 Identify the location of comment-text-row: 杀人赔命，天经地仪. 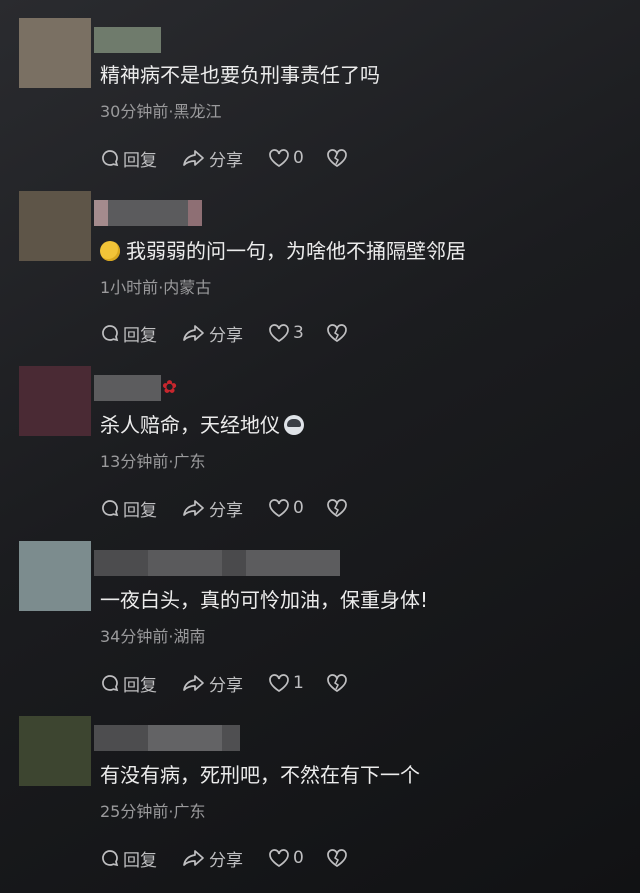
(202, 425).